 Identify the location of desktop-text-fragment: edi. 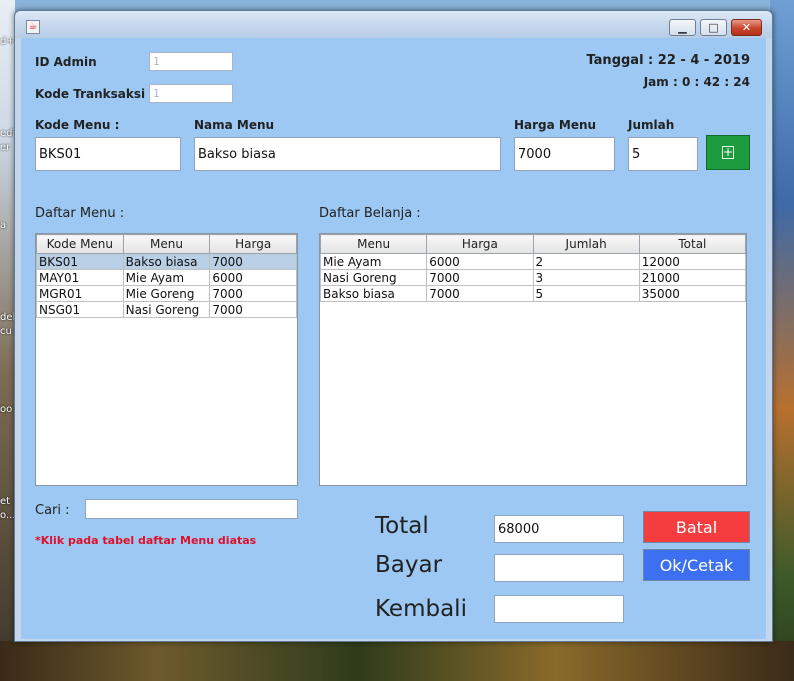
(8, 133).